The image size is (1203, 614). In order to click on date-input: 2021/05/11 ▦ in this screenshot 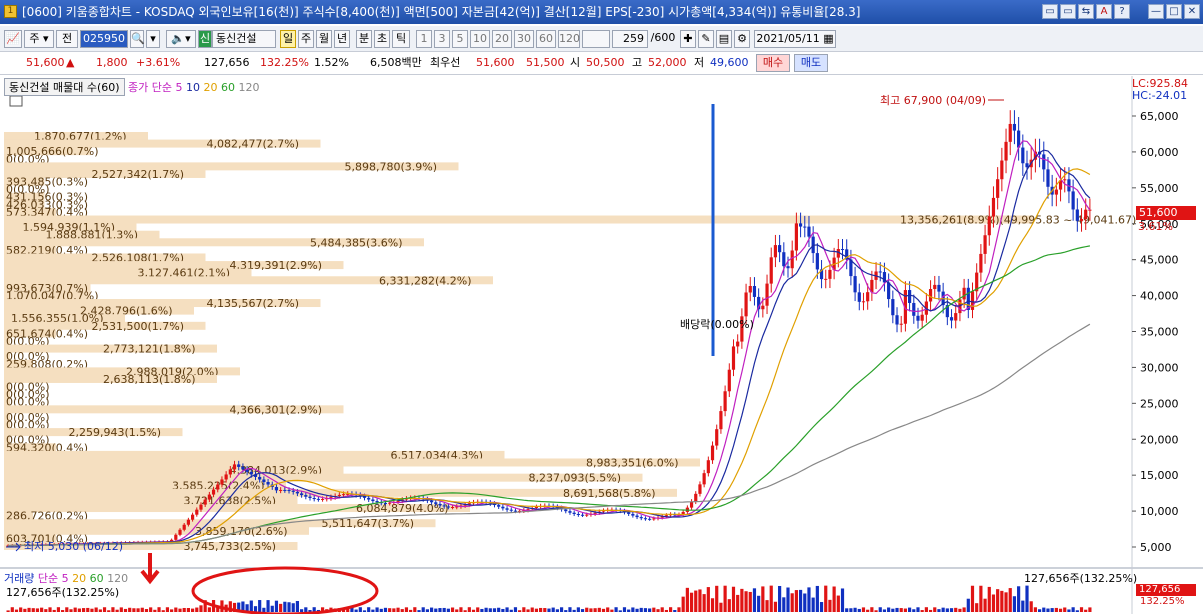, I will do `click(795, 39)`.